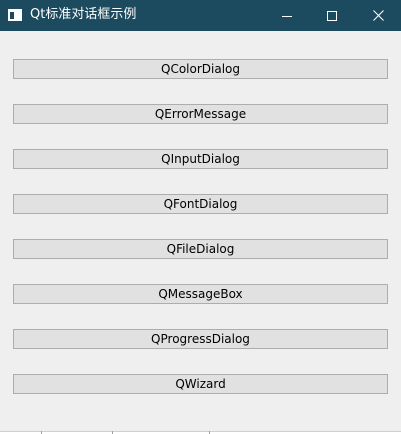 The height and width of the screenshot is (434, 401). What do you see at coordinates (200, 159) in the screenshot?
I see `qinputdialog-button: QInputDialog` at bounding box center [200, 159].